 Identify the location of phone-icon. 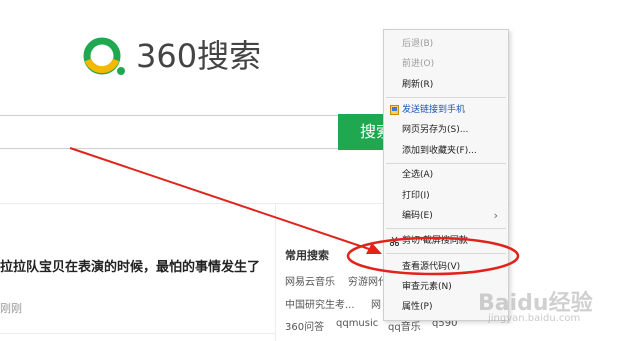
(394, 110).